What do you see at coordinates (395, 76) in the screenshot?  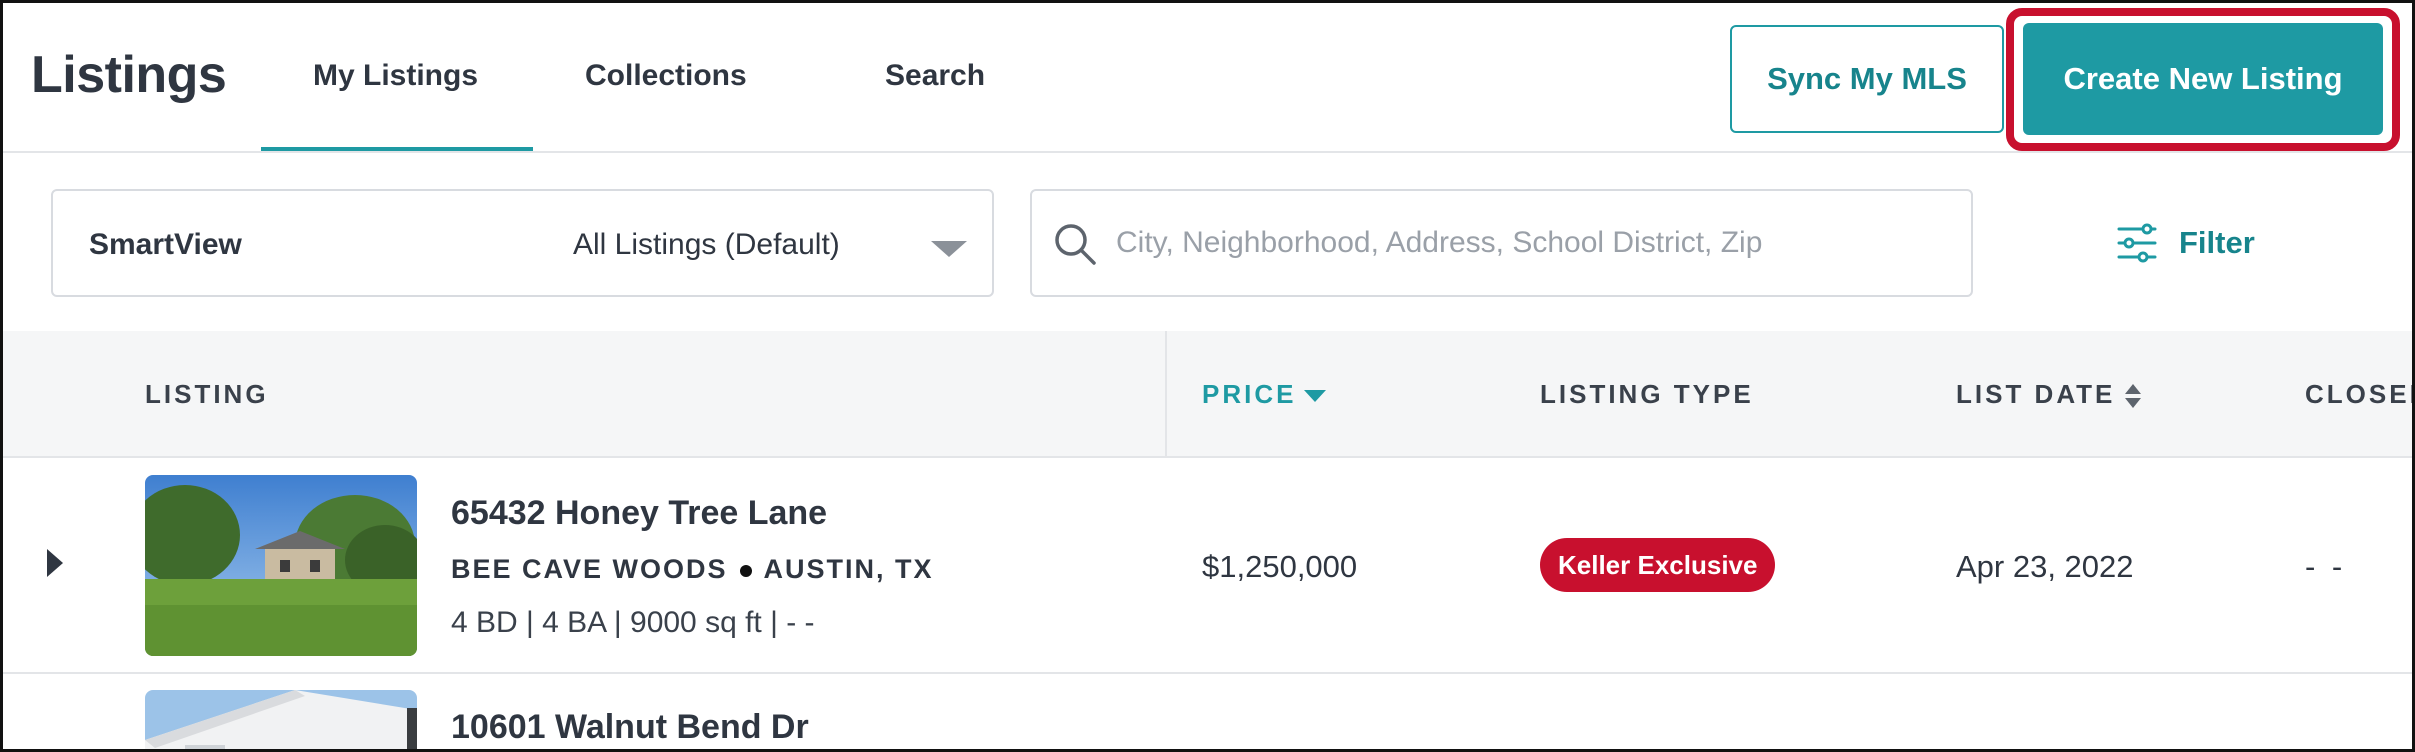 I see `tab-my-listings: My Listings` at bounding box center [395, 76].